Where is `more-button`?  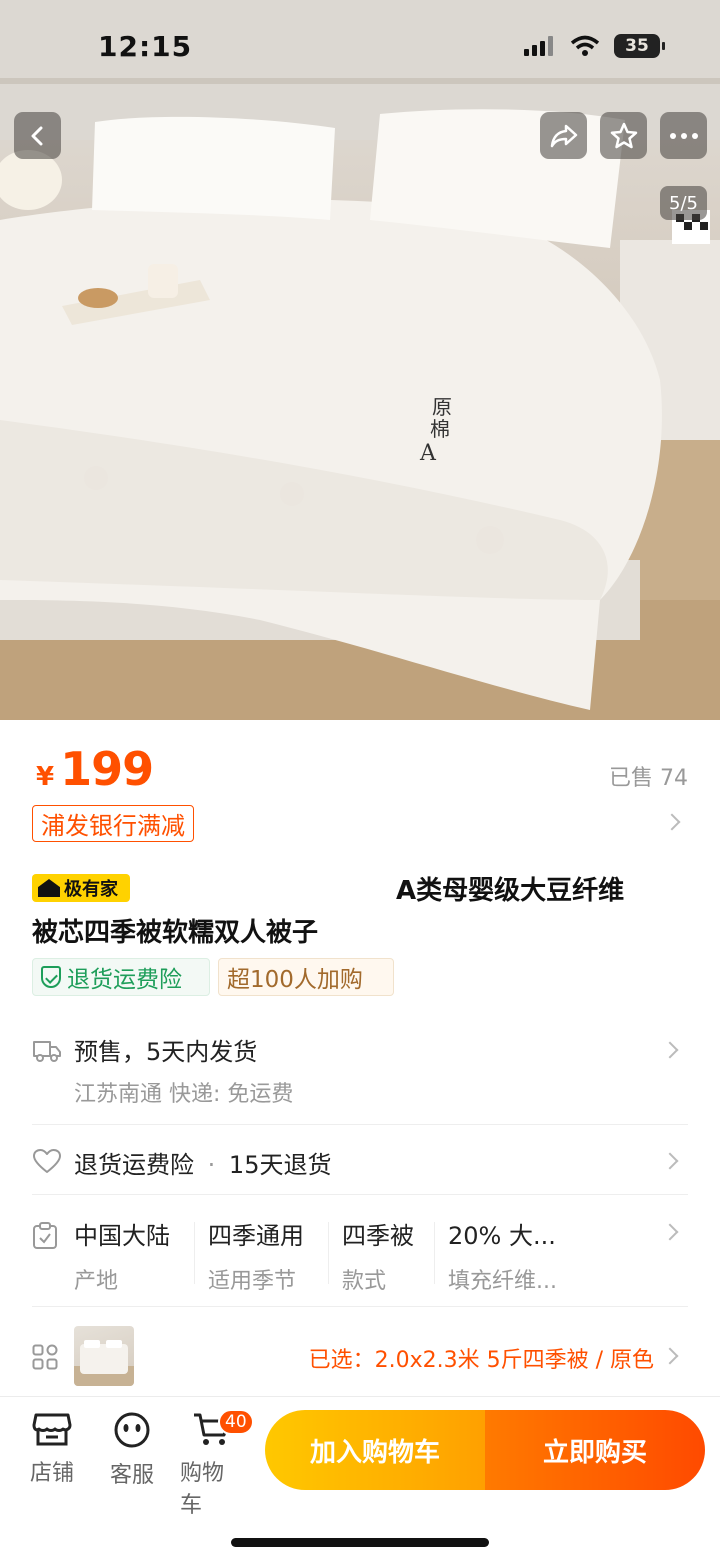 more-button is located at coordinates (683, 135).